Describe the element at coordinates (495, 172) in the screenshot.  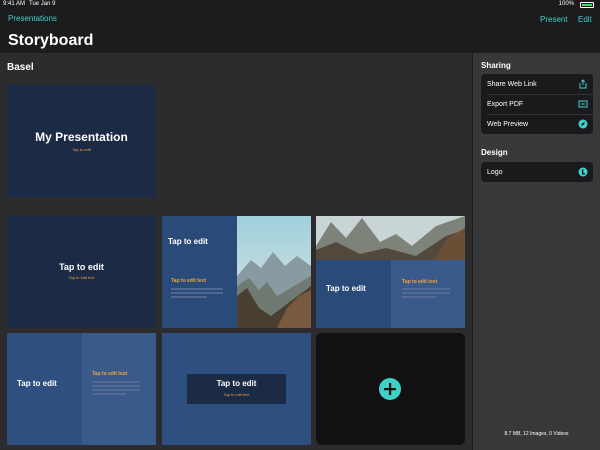
I see `logo-label: Logo` at that location.